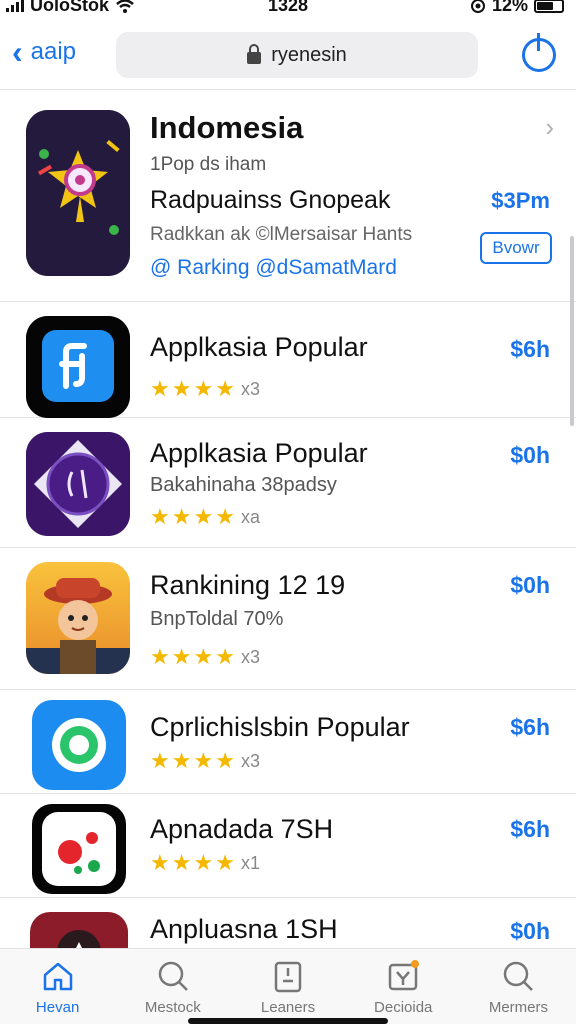  I want to click on lock-icon, so click(254, 54).